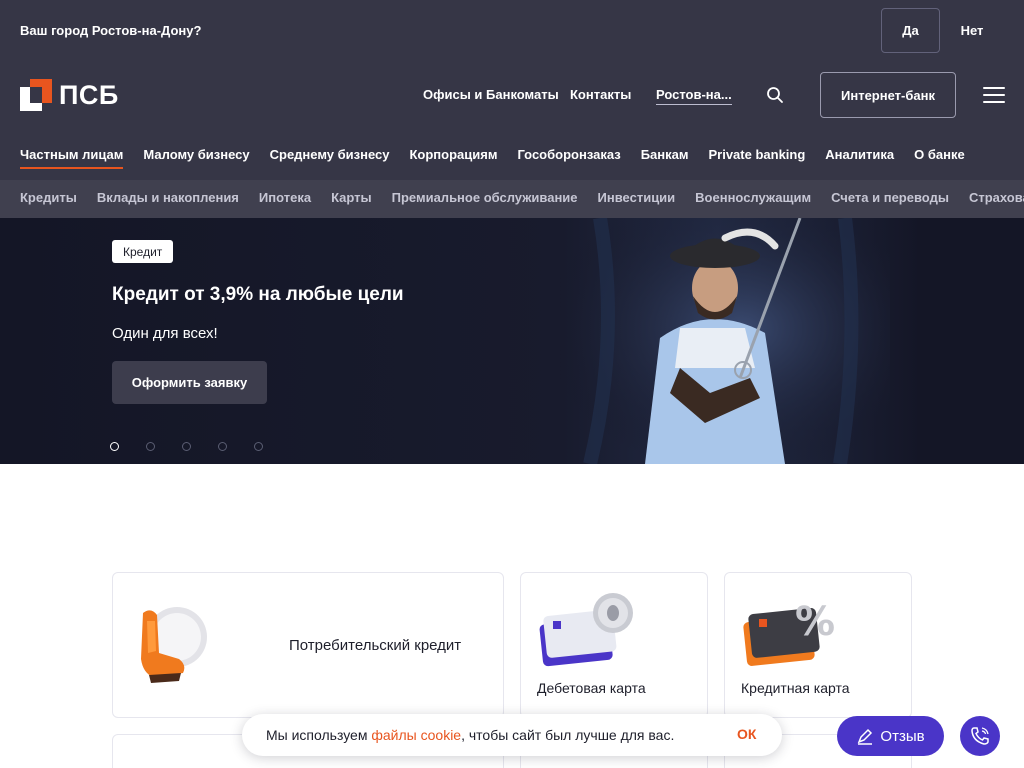 Image resolution: width=1024 pixels, height=768 pixels. I want to click on segment-individuals: Частным лицам, so click(72, 158).